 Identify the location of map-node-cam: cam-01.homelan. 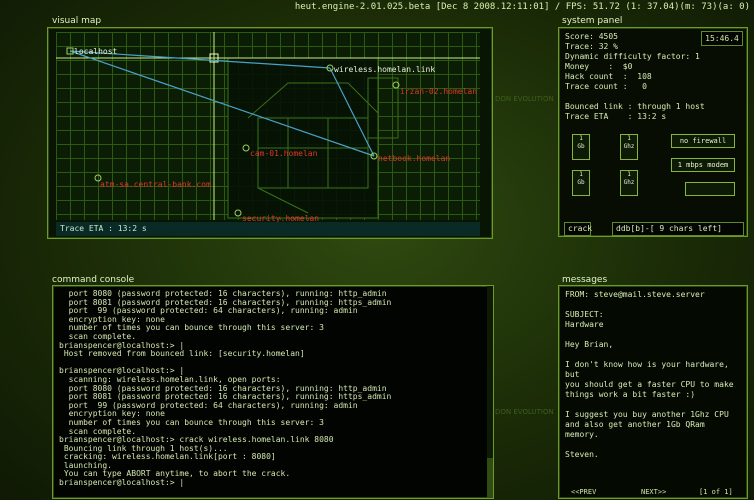
(283, 153).